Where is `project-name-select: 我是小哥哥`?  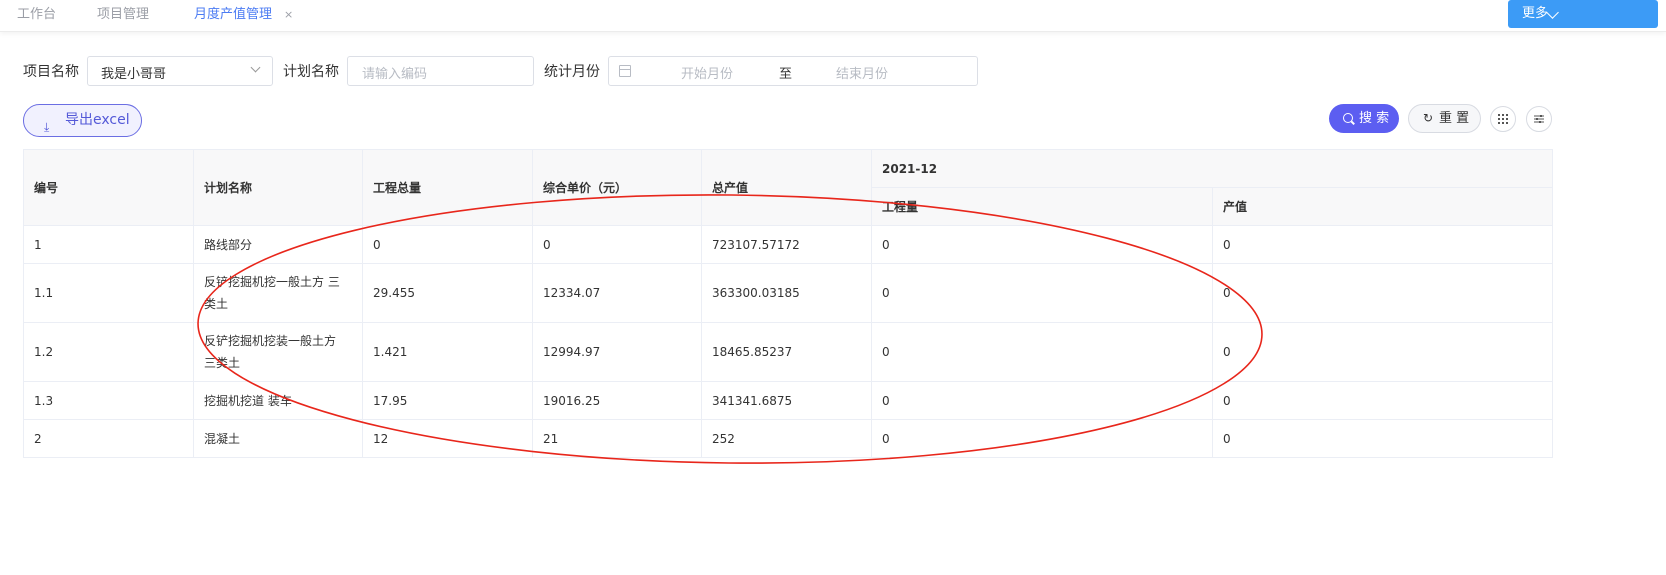
project-name-select: 我是小哥哥 is located at coordinates (180, 71).